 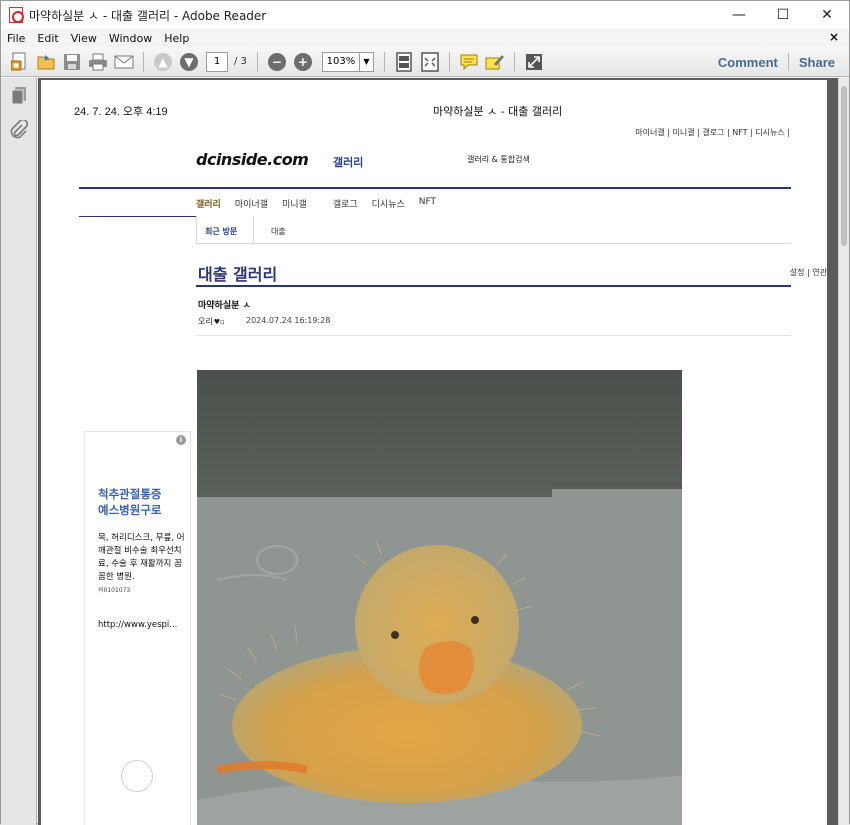 What do you see at coordinates (130, 510) in the screenshot?
I see `ad-headline-line-2: 예스병원구로` at bounding box center [130, 510].